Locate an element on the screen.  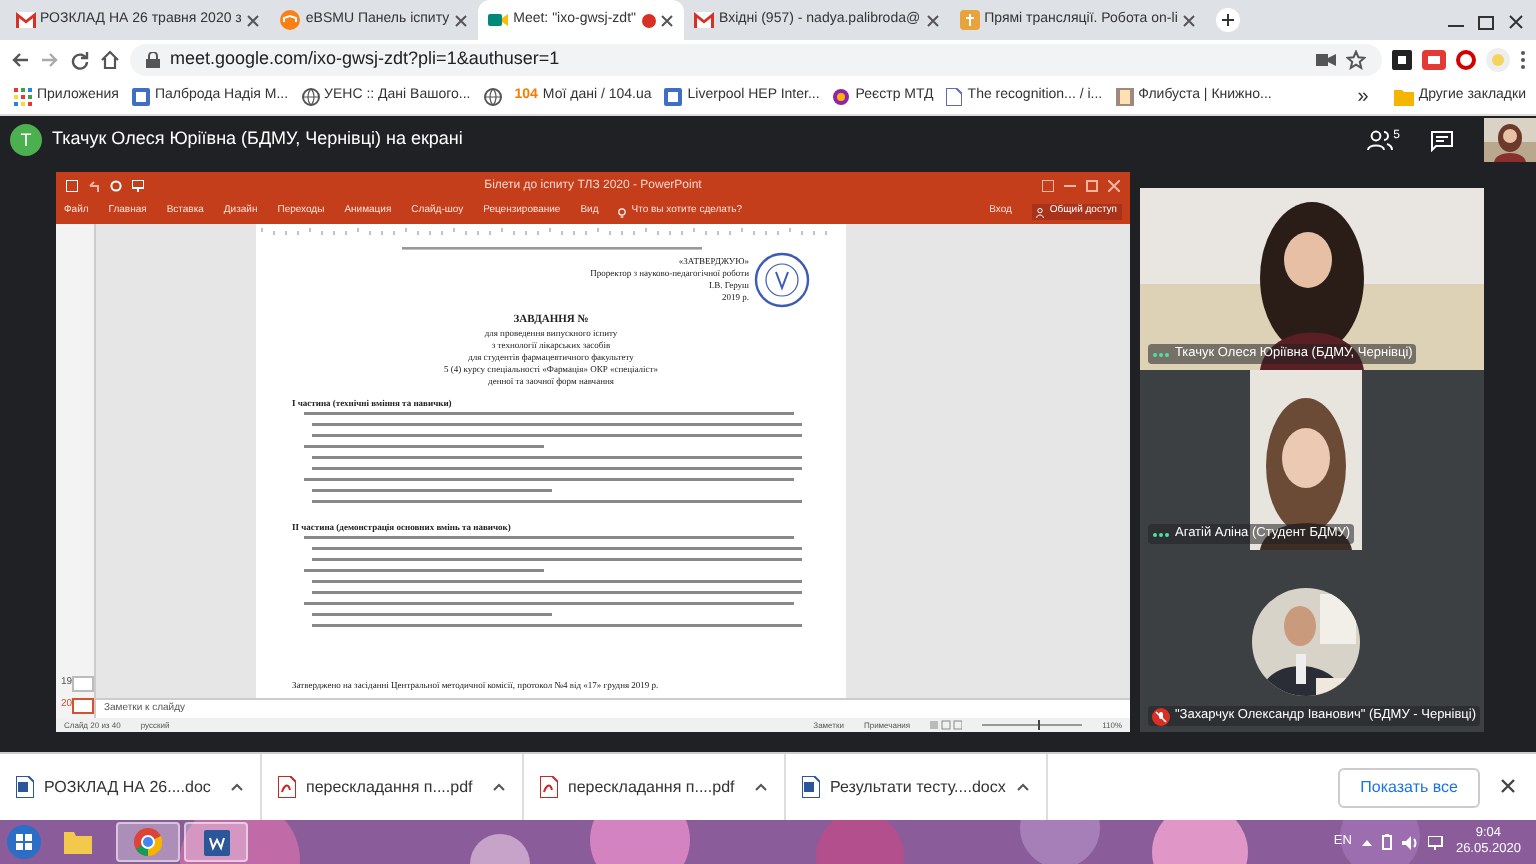
video-icon is located at coordinates (1326, 60).